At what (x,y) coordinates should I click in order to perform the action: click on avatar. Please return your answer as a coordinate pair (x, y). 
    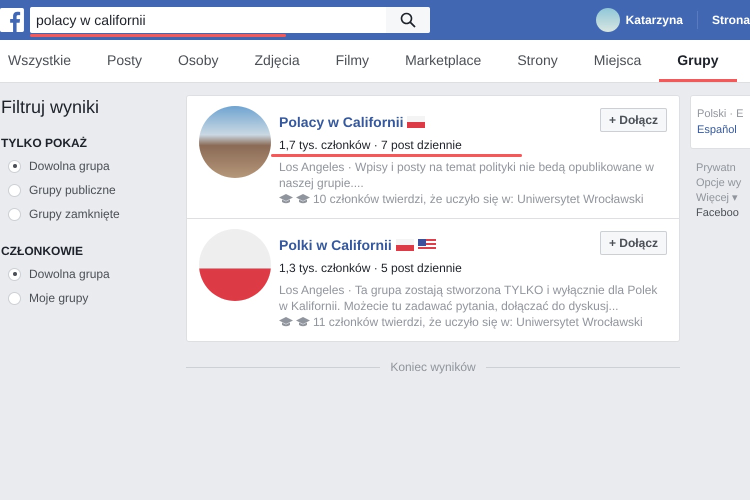
    Looking at the image, I should click on (608, 20).